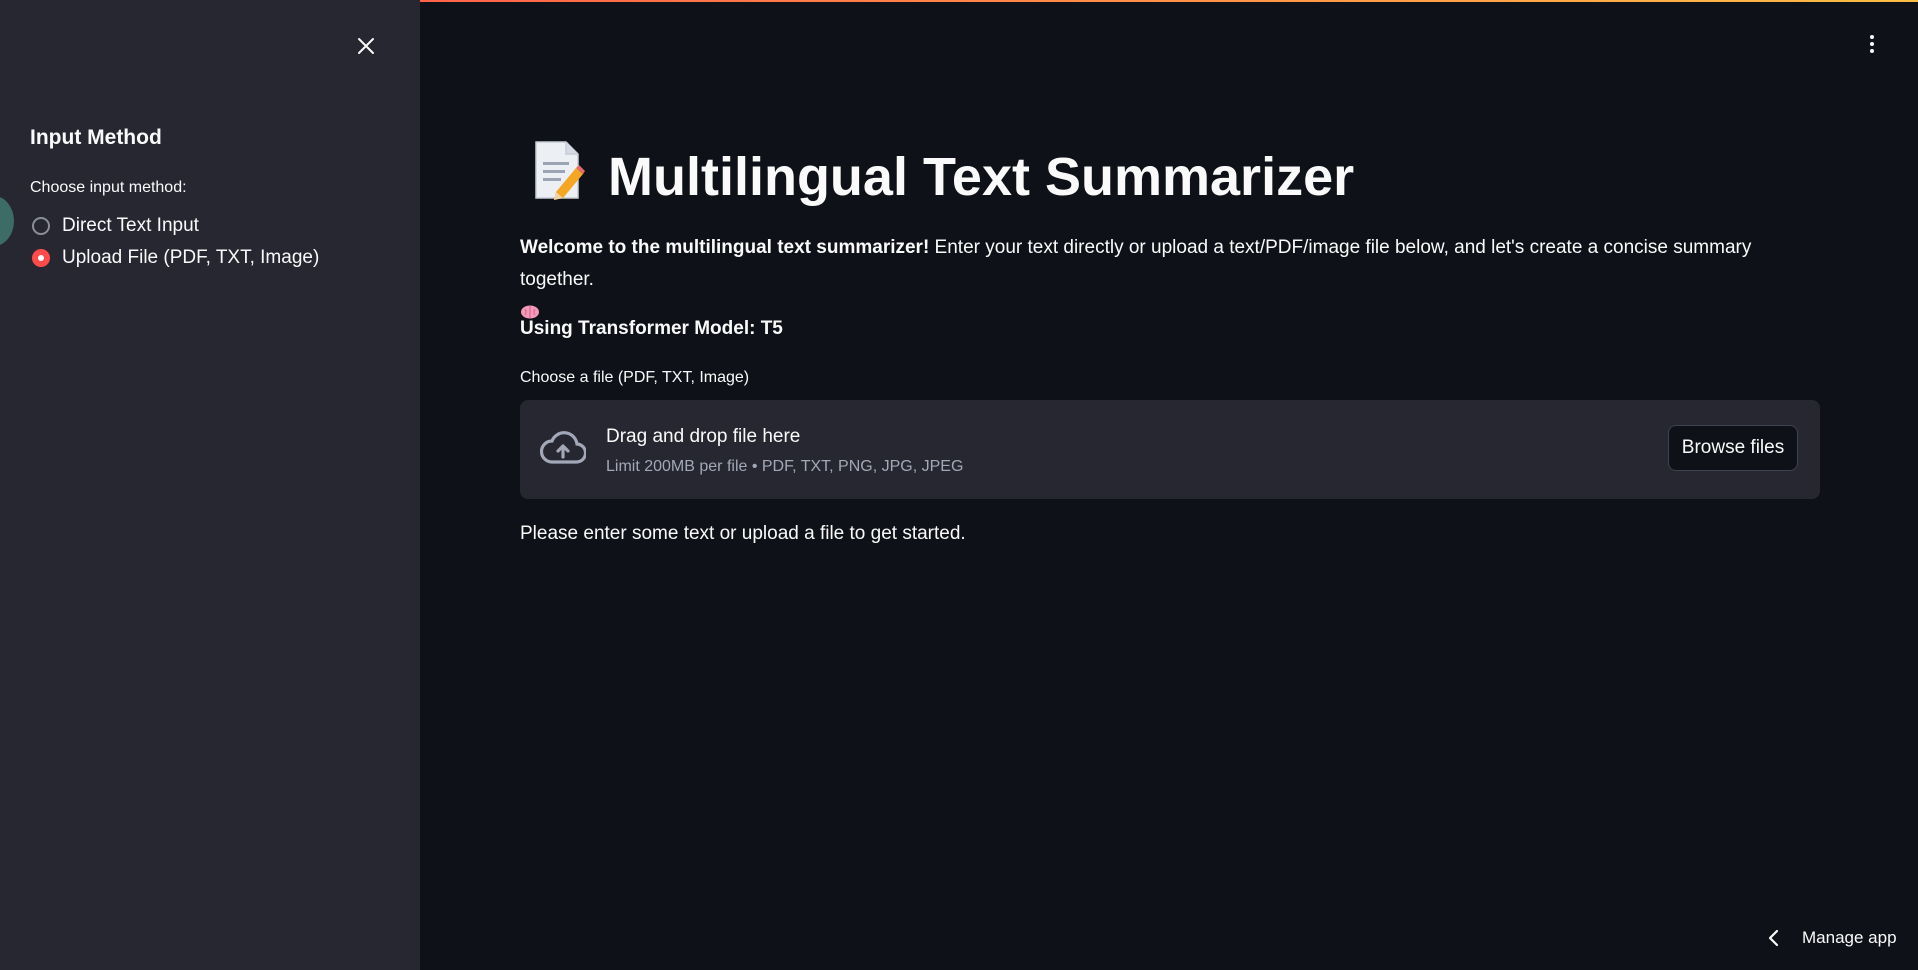  Describe the element at coordinates (981, 176) in the screenshot. I see `page-title-text: Multilingual Text Summarizer` at that location.